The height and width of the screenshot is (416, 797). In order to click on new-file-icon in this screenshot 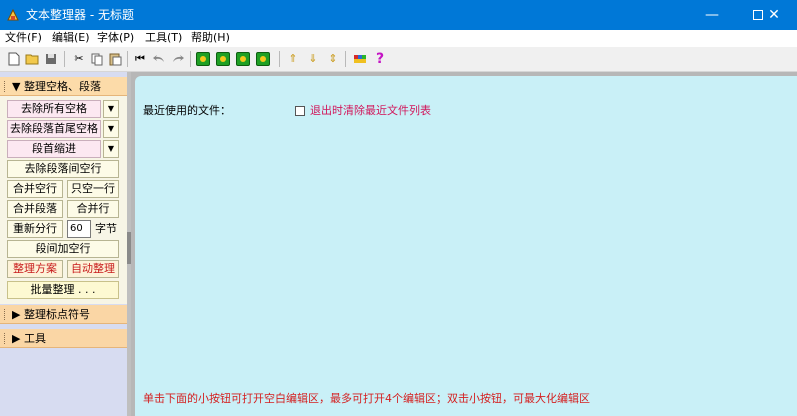, I will do `click(14, 59)`.